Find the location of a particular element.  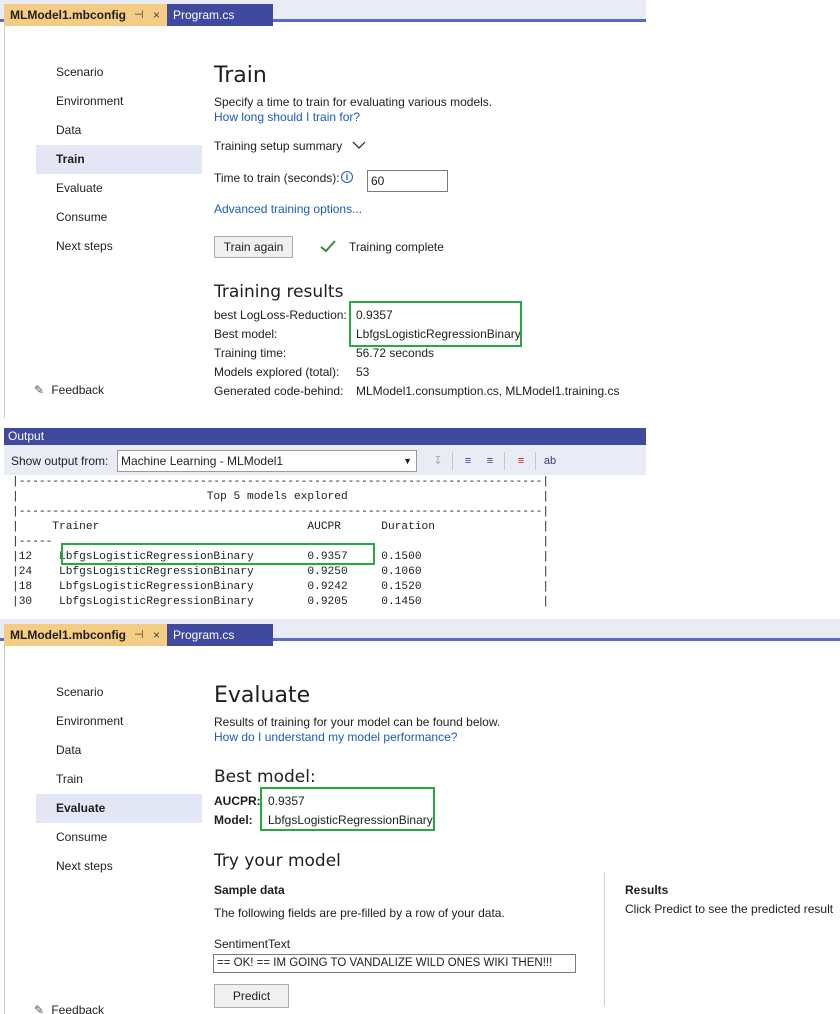

chevron-down-icon is located at coordinates (359, 146).